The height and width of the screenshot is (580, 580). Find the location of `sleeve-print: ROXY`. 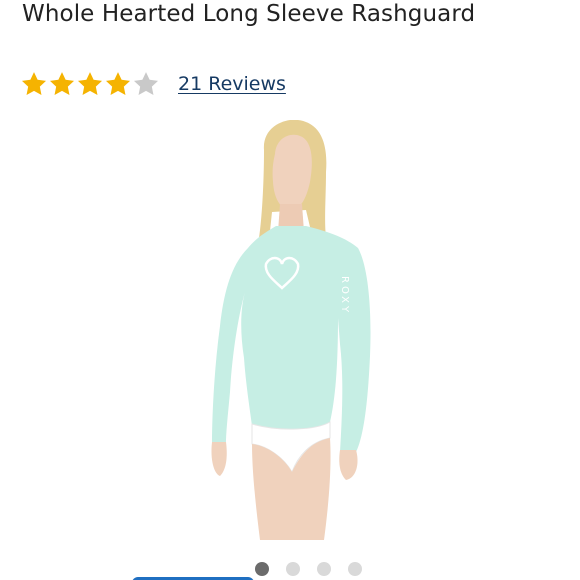

sleeve-print: ROXY is located at coordinates (344, 295).